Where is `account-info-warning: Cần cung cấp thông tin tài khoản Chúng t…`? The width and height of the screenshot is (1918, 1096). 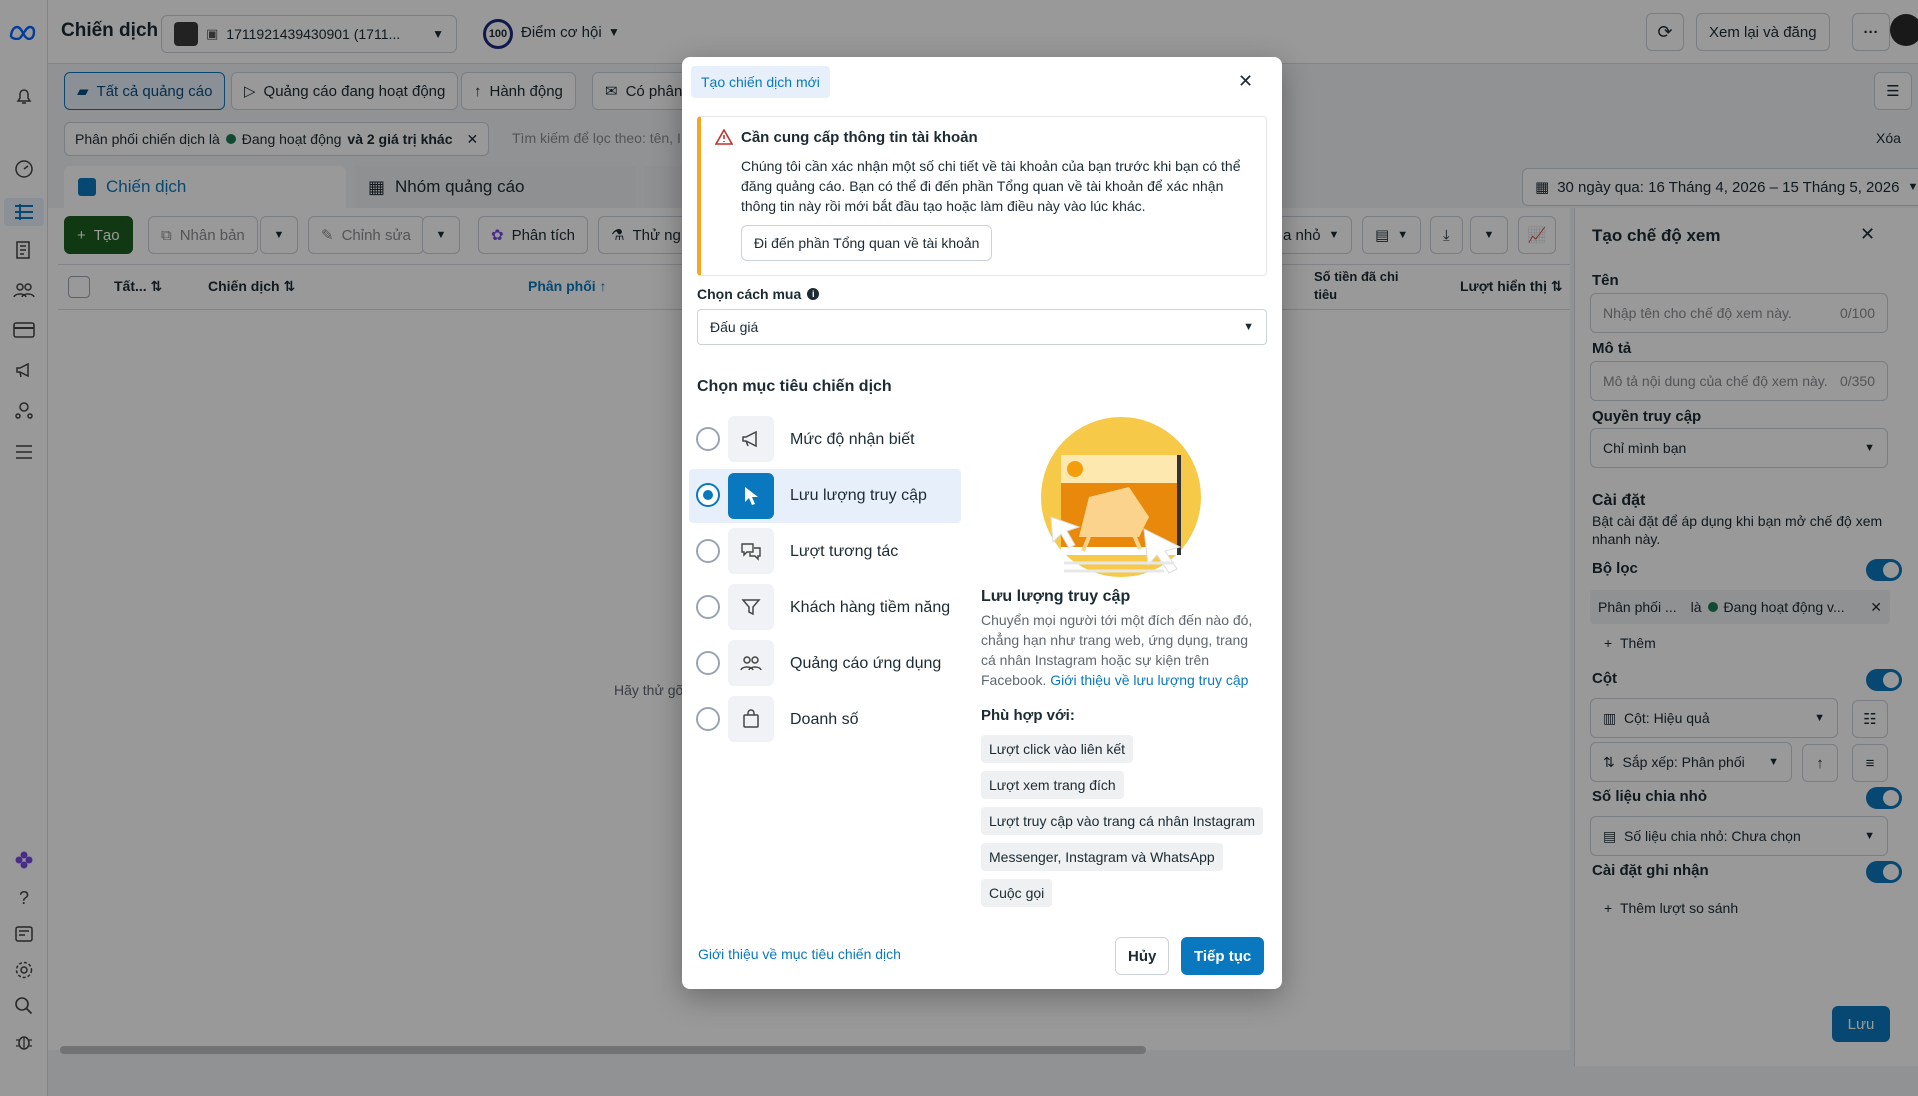
account-info-warning: Cần cung cấp thông tin tài khoản Chúng t… is located at coordinates (982, 196).